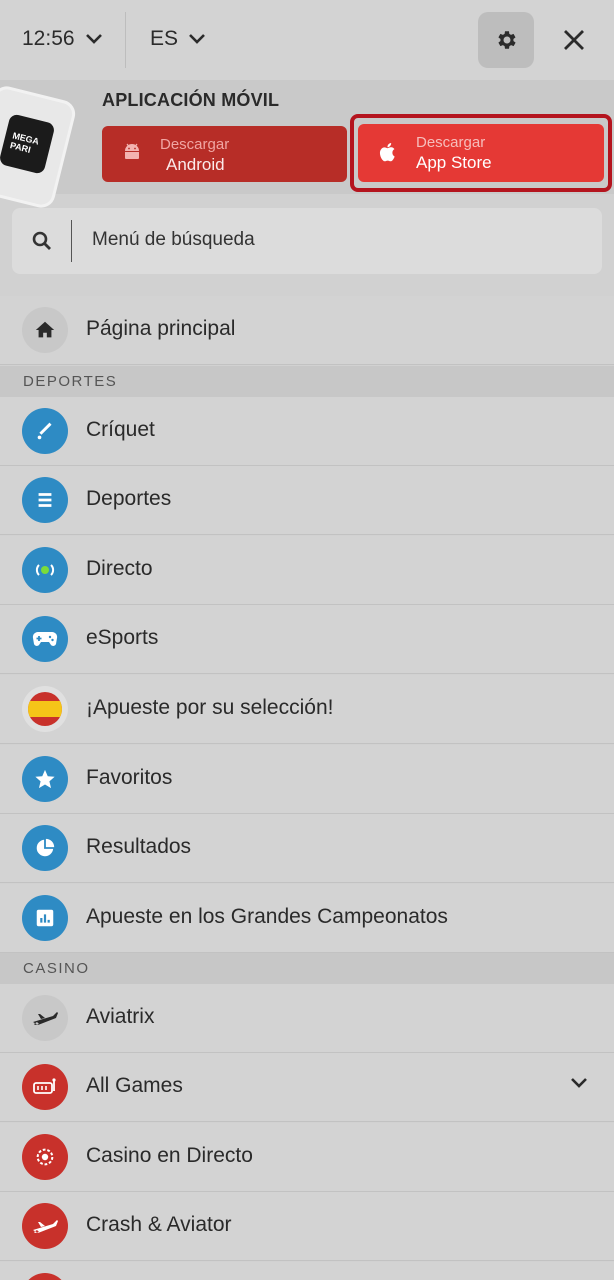 This screenshot has width=614, height=1280. What do you see at coordinates (307, 1018) in the screenshot?
I see `menu-item-aviatrix: Aviatrix` at bounding box center [307, 1018].